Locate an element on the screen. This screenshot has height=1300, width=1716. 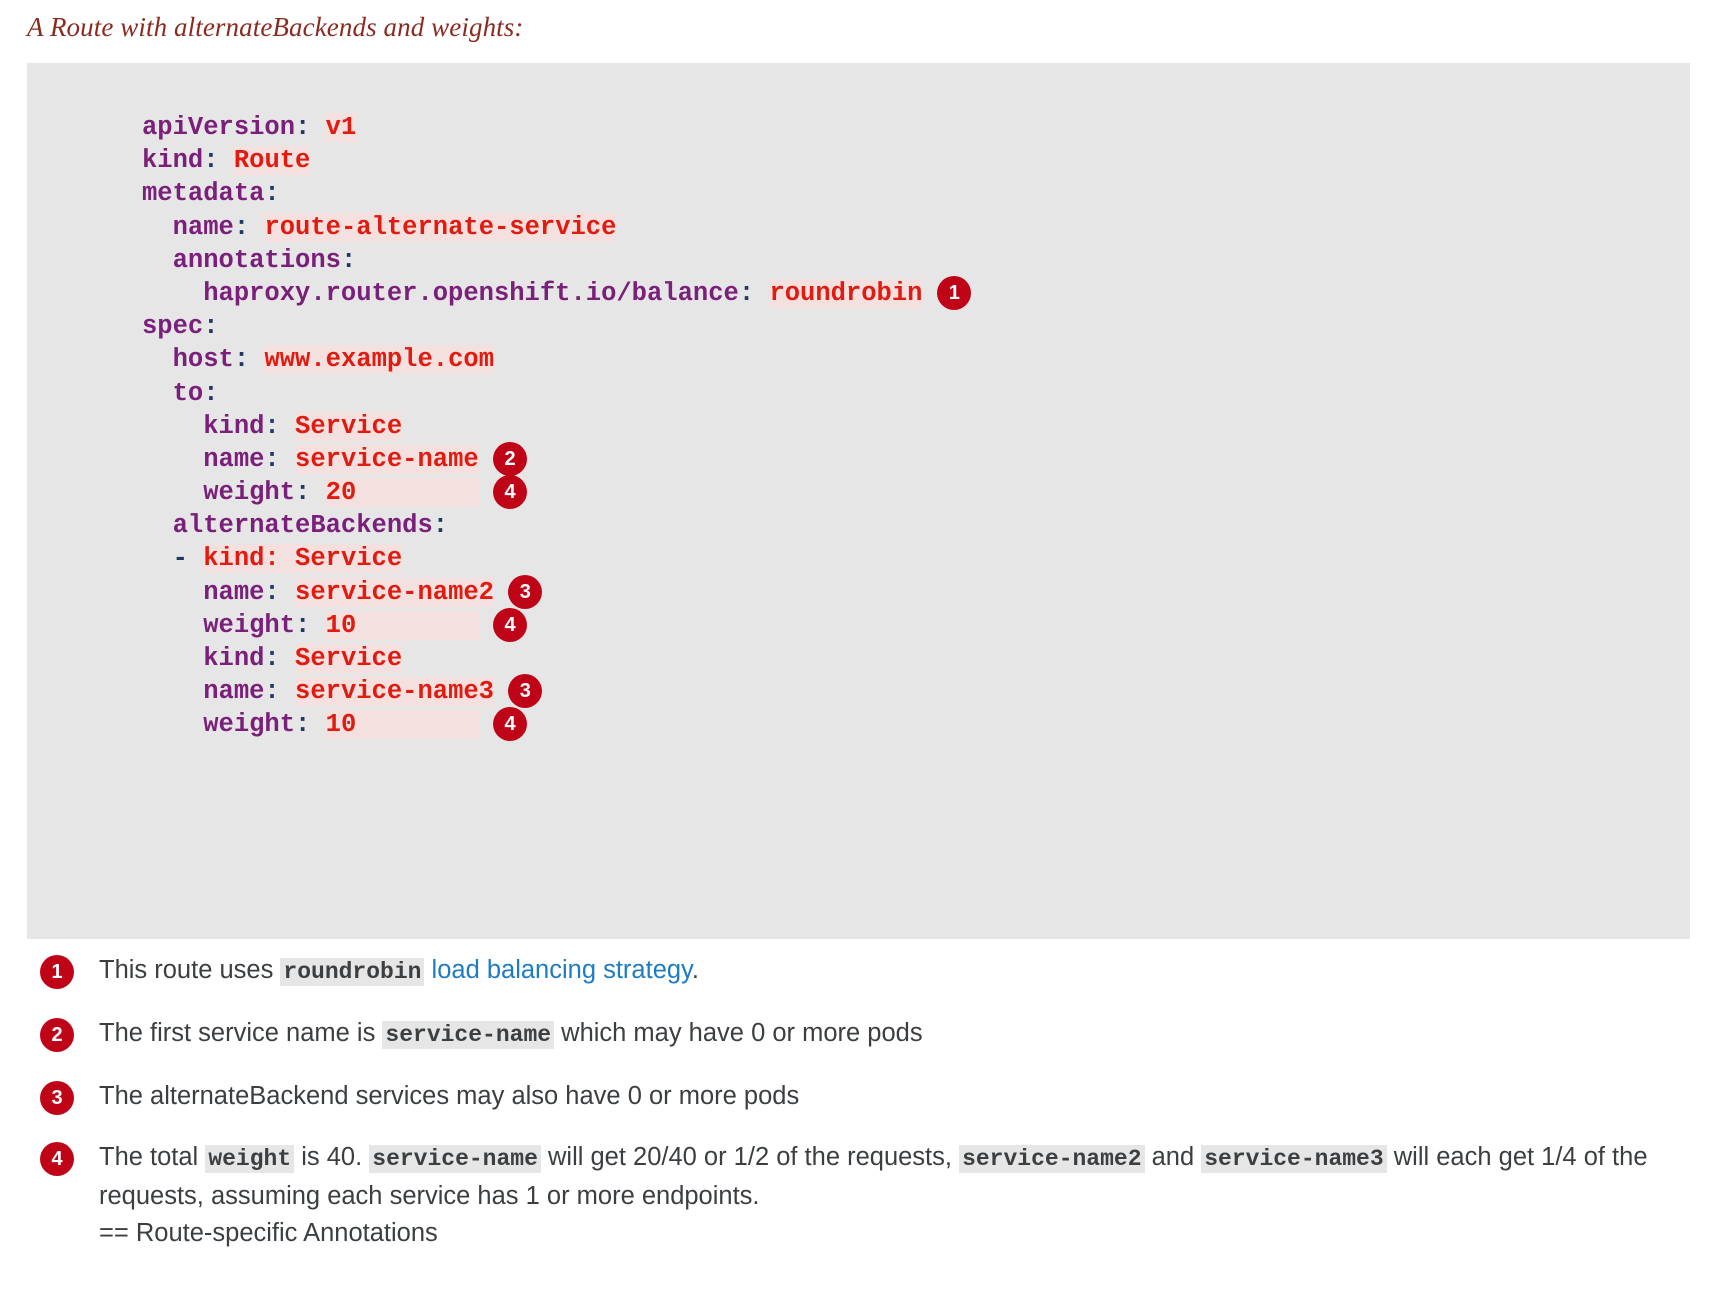
code-line: name: service-name3 3 is located at coordinates (532, 691).